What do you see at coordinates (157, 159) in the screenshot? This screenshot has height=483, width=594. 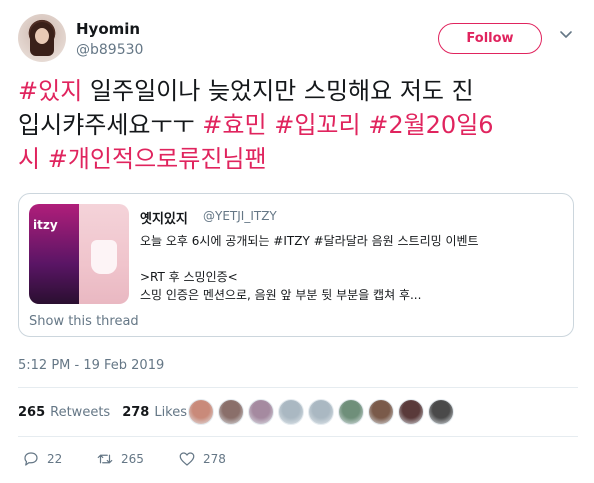 I see `hashtag-link: #개인적으로류진님팬` at bounding box center [157, 159].